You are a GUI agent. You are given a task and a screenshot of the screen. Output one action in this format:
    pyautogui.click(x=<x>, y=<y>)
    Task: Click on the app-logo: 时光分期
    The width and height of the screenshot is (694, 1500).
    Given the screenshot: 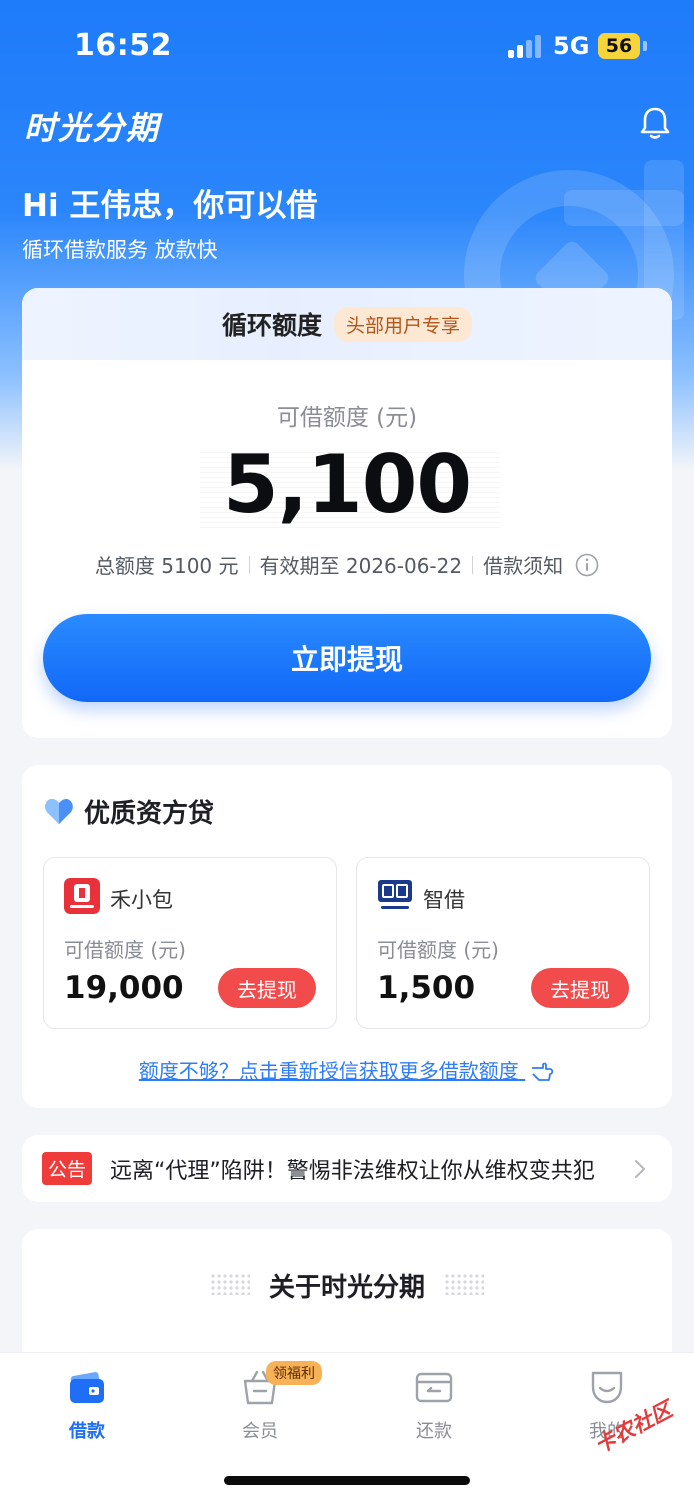 What is the action you would take?
    pyautogui.click(x=92, y=128)
    